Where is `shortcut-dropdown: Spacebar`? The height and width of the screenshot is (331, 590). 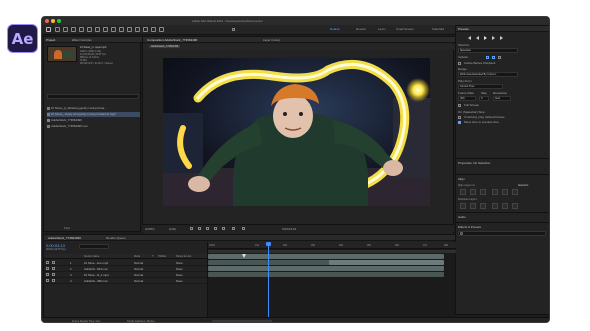 shortcut-dropdown: Spacebar is located at coordinates (488, 50).